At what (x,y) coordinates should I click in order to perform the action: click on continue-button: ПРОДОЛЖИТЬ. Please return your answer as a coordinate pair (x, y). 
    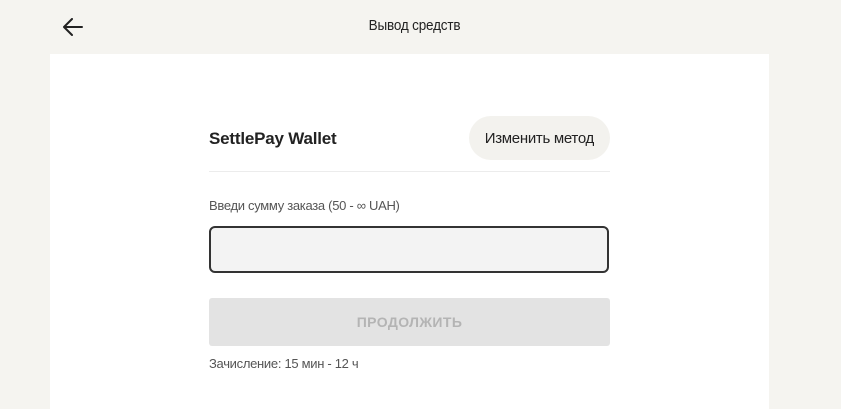
    Looking at the image, I should click on (409, 322).